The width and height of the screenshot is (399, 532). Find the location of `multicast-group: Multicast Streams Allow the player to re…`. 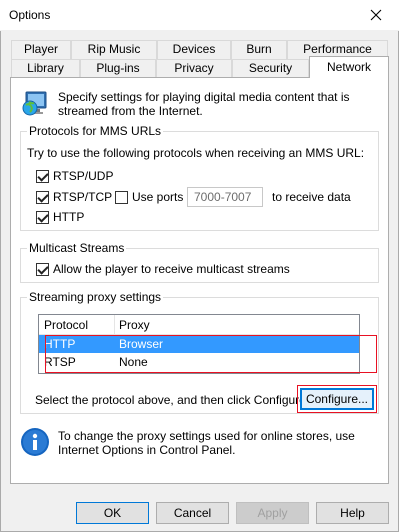

multicast-group: Multicast Streams Allow the player to re… is located at coordinates (199, 262).